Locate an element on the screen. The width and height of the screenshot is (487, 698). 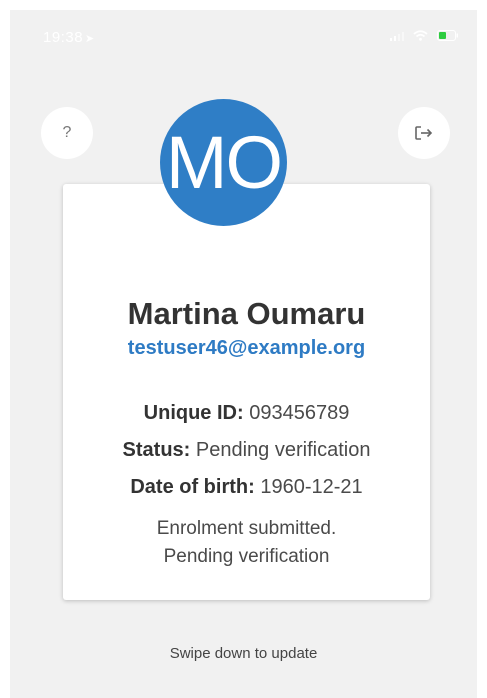
status-row: Status: Pending verification is located at coordinates (246, 450).